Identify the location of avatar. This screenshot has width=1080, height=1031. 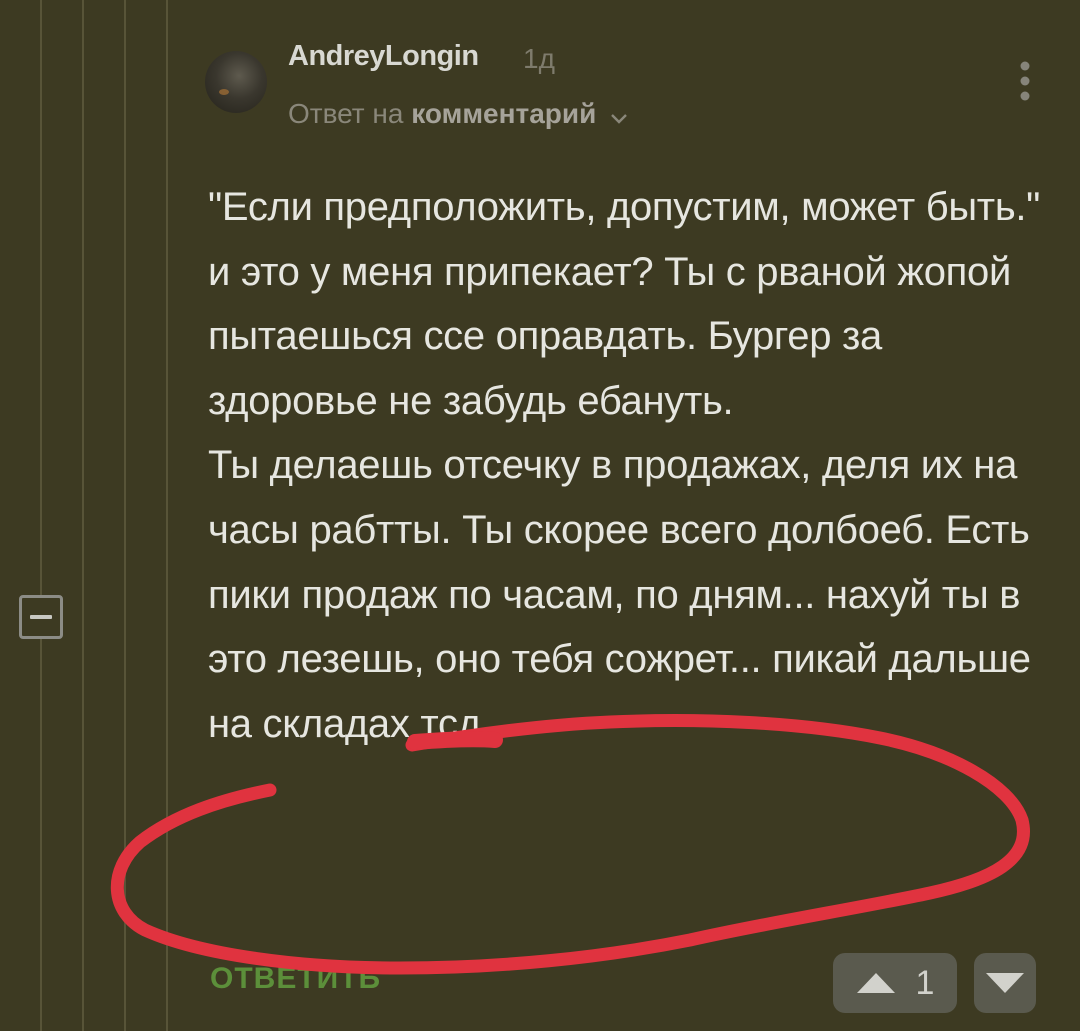
(236, 82).